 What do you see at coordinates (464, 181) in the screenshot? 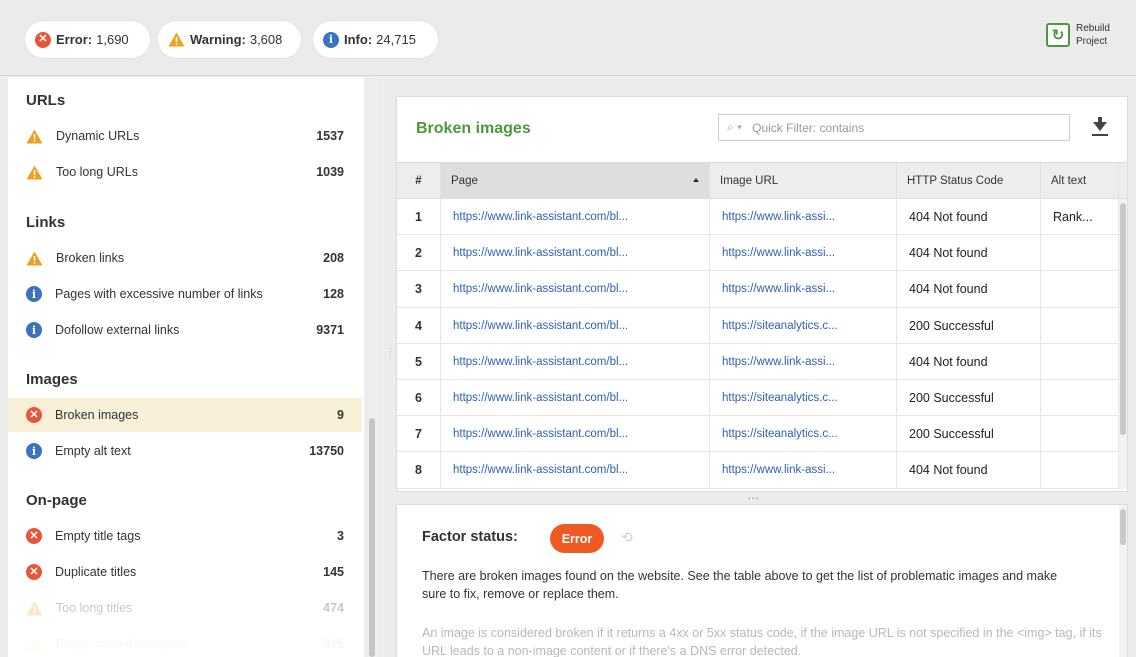
I see `column-header-page-label: Page` at bounding box center [464, 181].